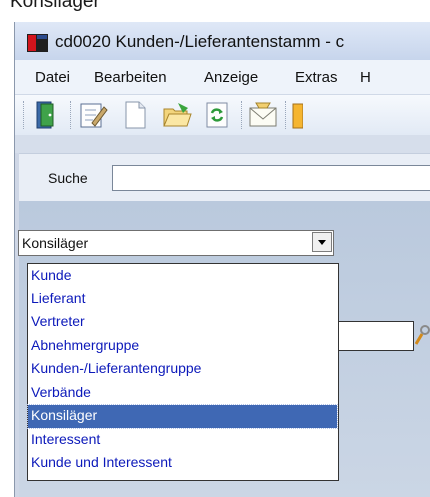  Describe the element at coordinates (176, 243) in the screenshot. I see `category-combo-box: Konsiläger` at that location.